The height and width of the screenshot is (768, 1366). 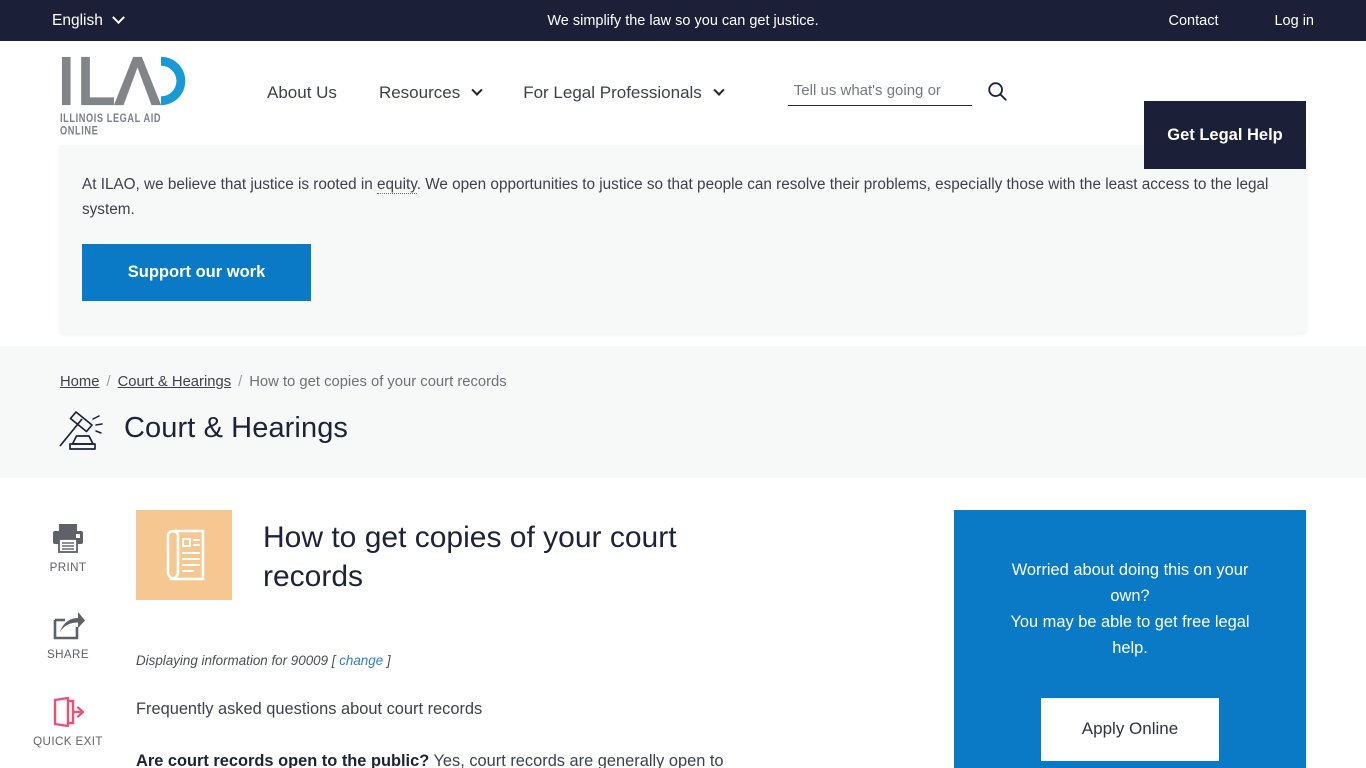 I want to click on section-header: Court & Hearings, so click(x=709, y=429).